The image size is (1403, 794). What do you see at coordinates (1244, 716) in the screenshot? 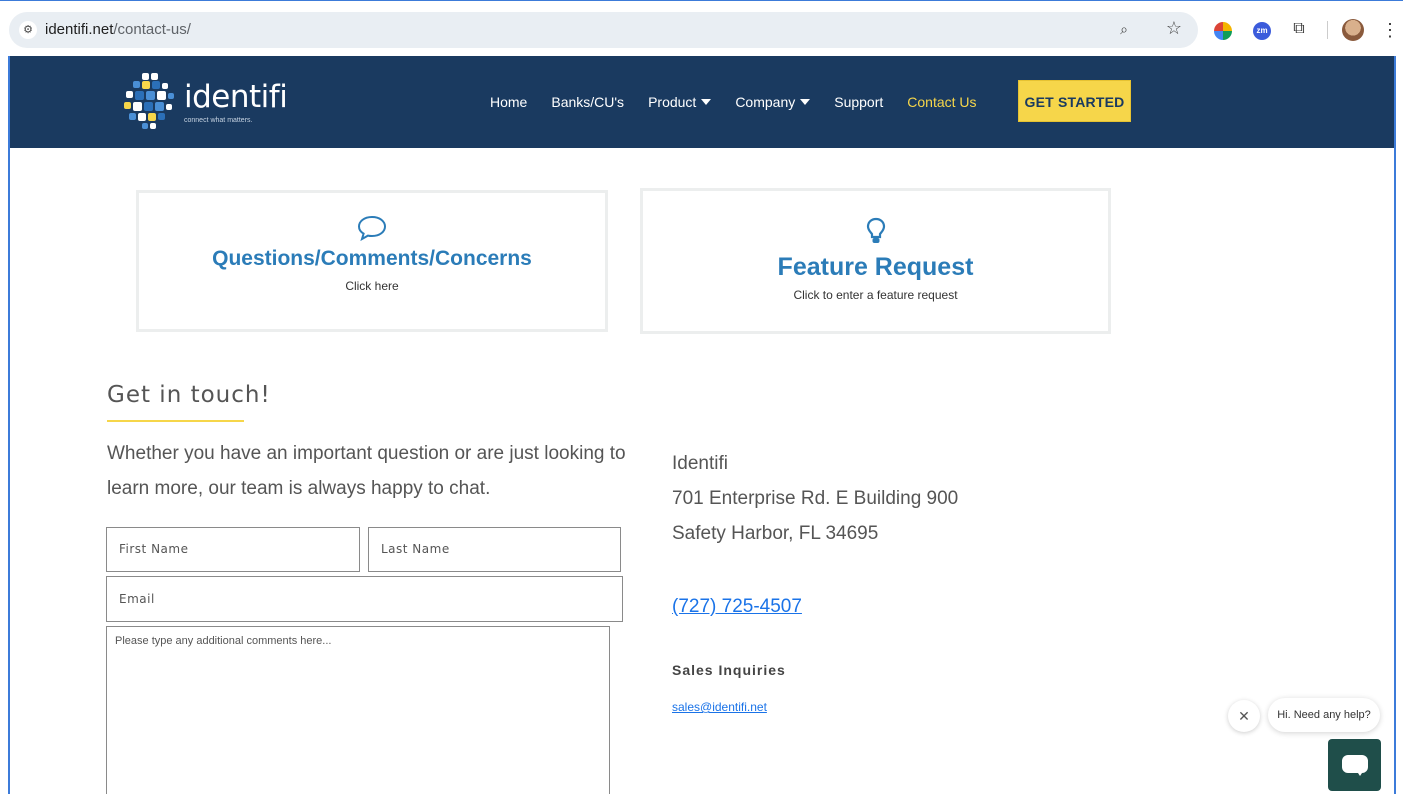
I see `chat-close-icon: ✕` at bounding box center [1244, 716].